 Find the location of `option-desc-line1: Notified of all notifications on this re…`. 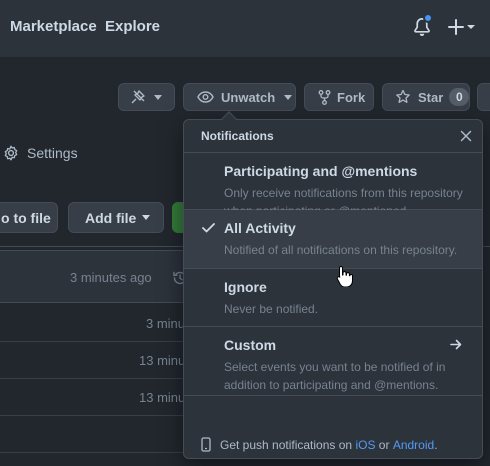

option-desc-line1: Notified of all notifications on this re… is located at coordinates (341, 250).